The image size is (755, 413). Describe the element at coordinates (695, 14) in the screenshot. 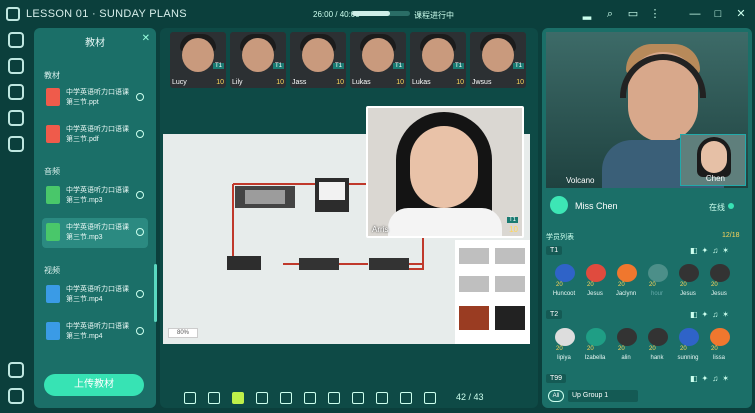

I see `minimize-icon: —` at that location.